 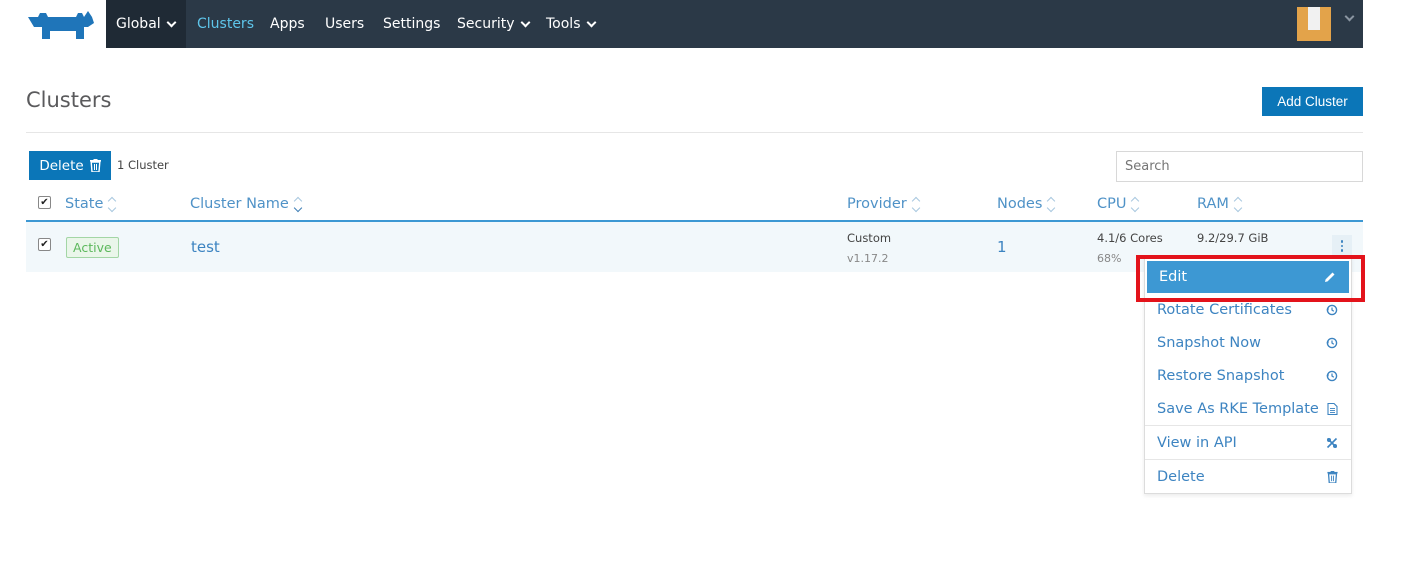 I want to click on nav-users-label: Users, so click(x=345, y=24).